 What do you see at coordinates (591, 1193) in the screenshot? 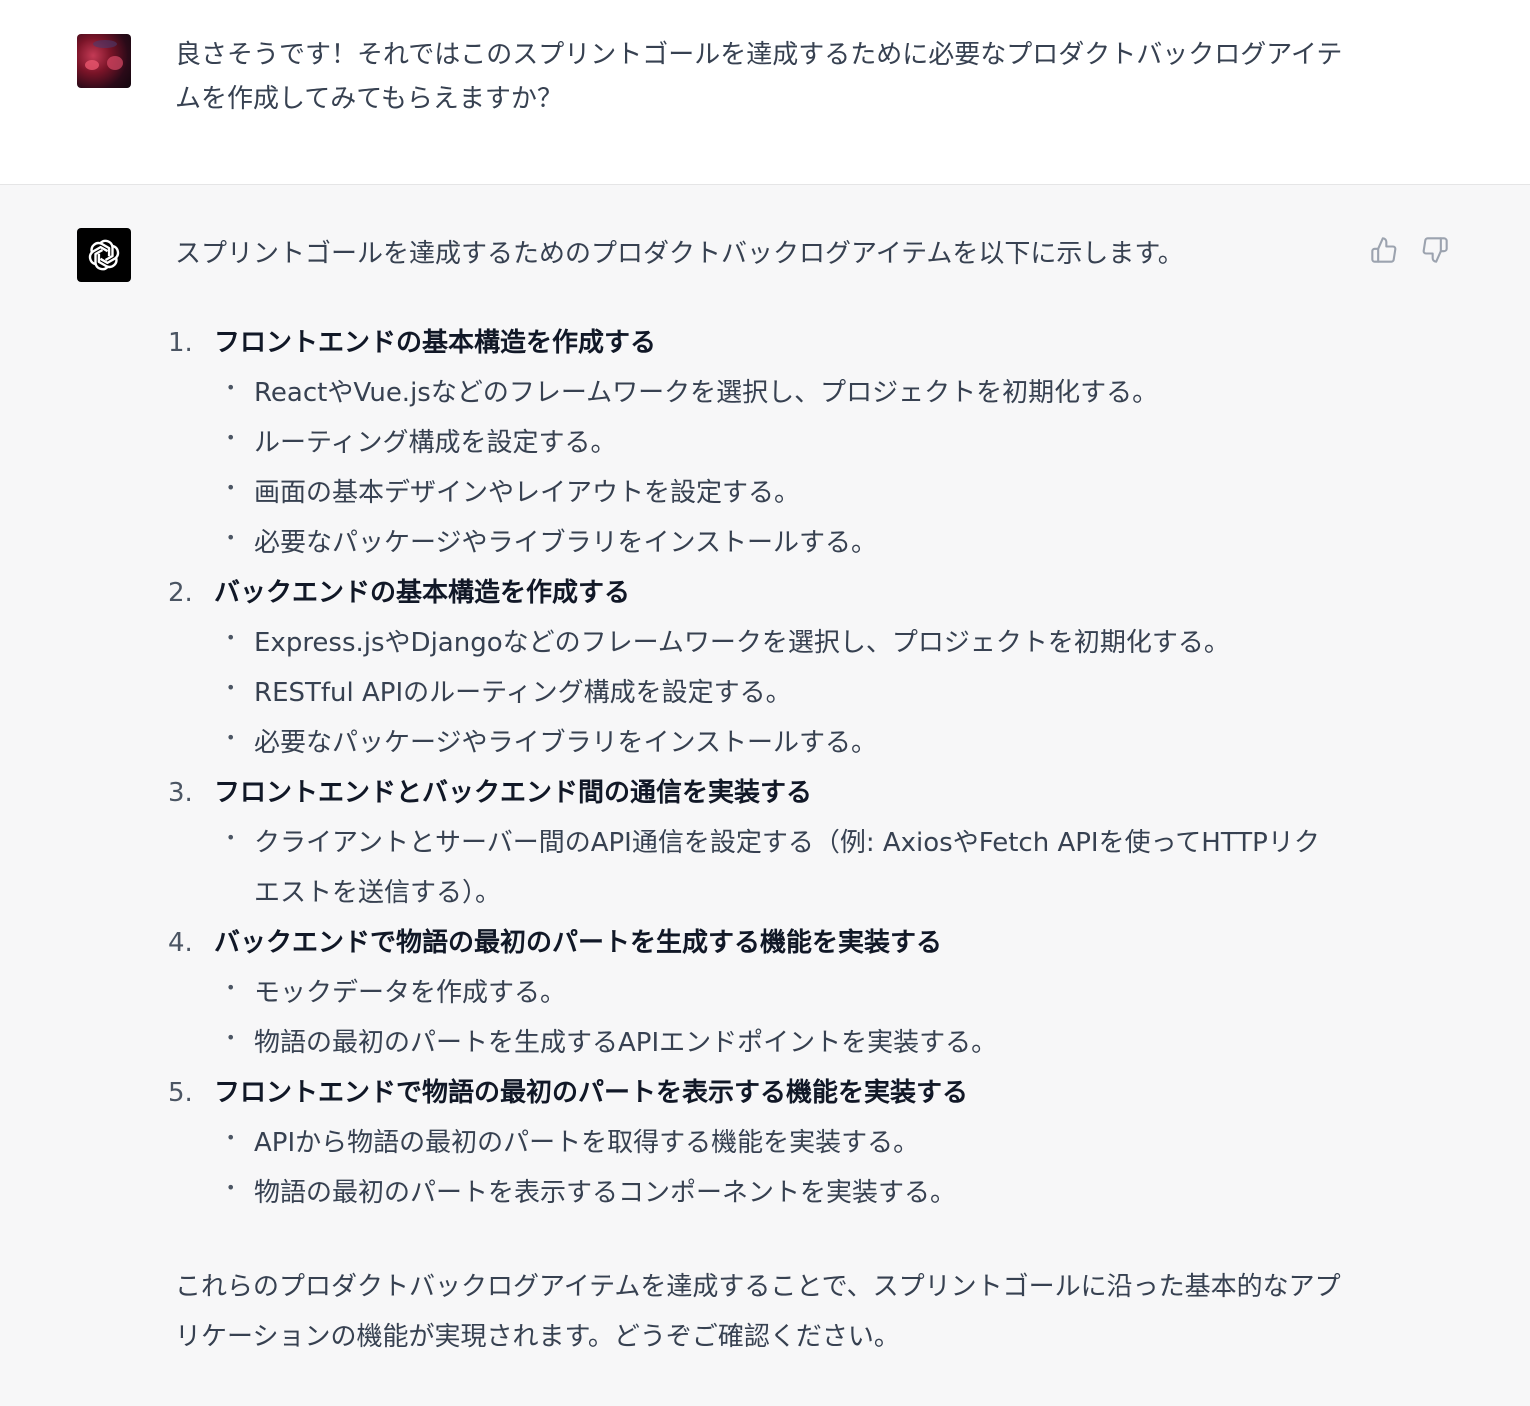
I see `sub-item: • 物語の最初のパートを表示するコンポーネントを実装する。` at bounding box center [591, 1193].